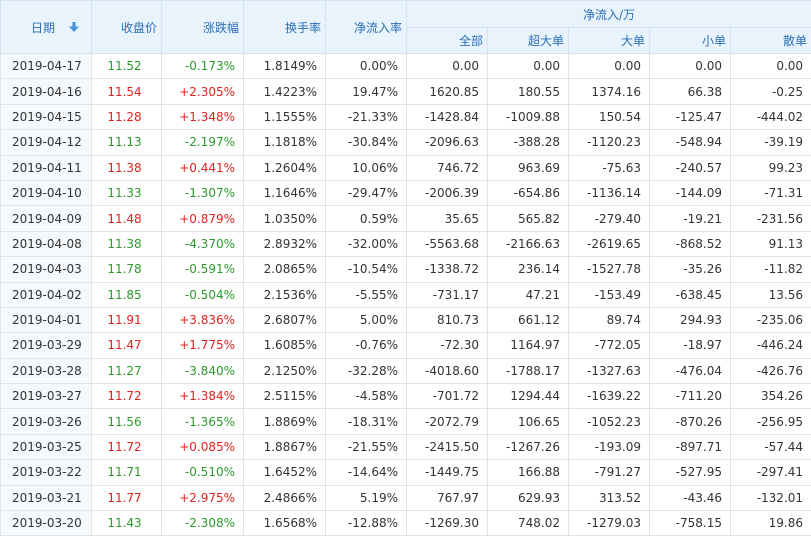  Describe the element at coordinates (366, 167) in the screenshot. I see `cell-net-rate: 10.06%` at that location.